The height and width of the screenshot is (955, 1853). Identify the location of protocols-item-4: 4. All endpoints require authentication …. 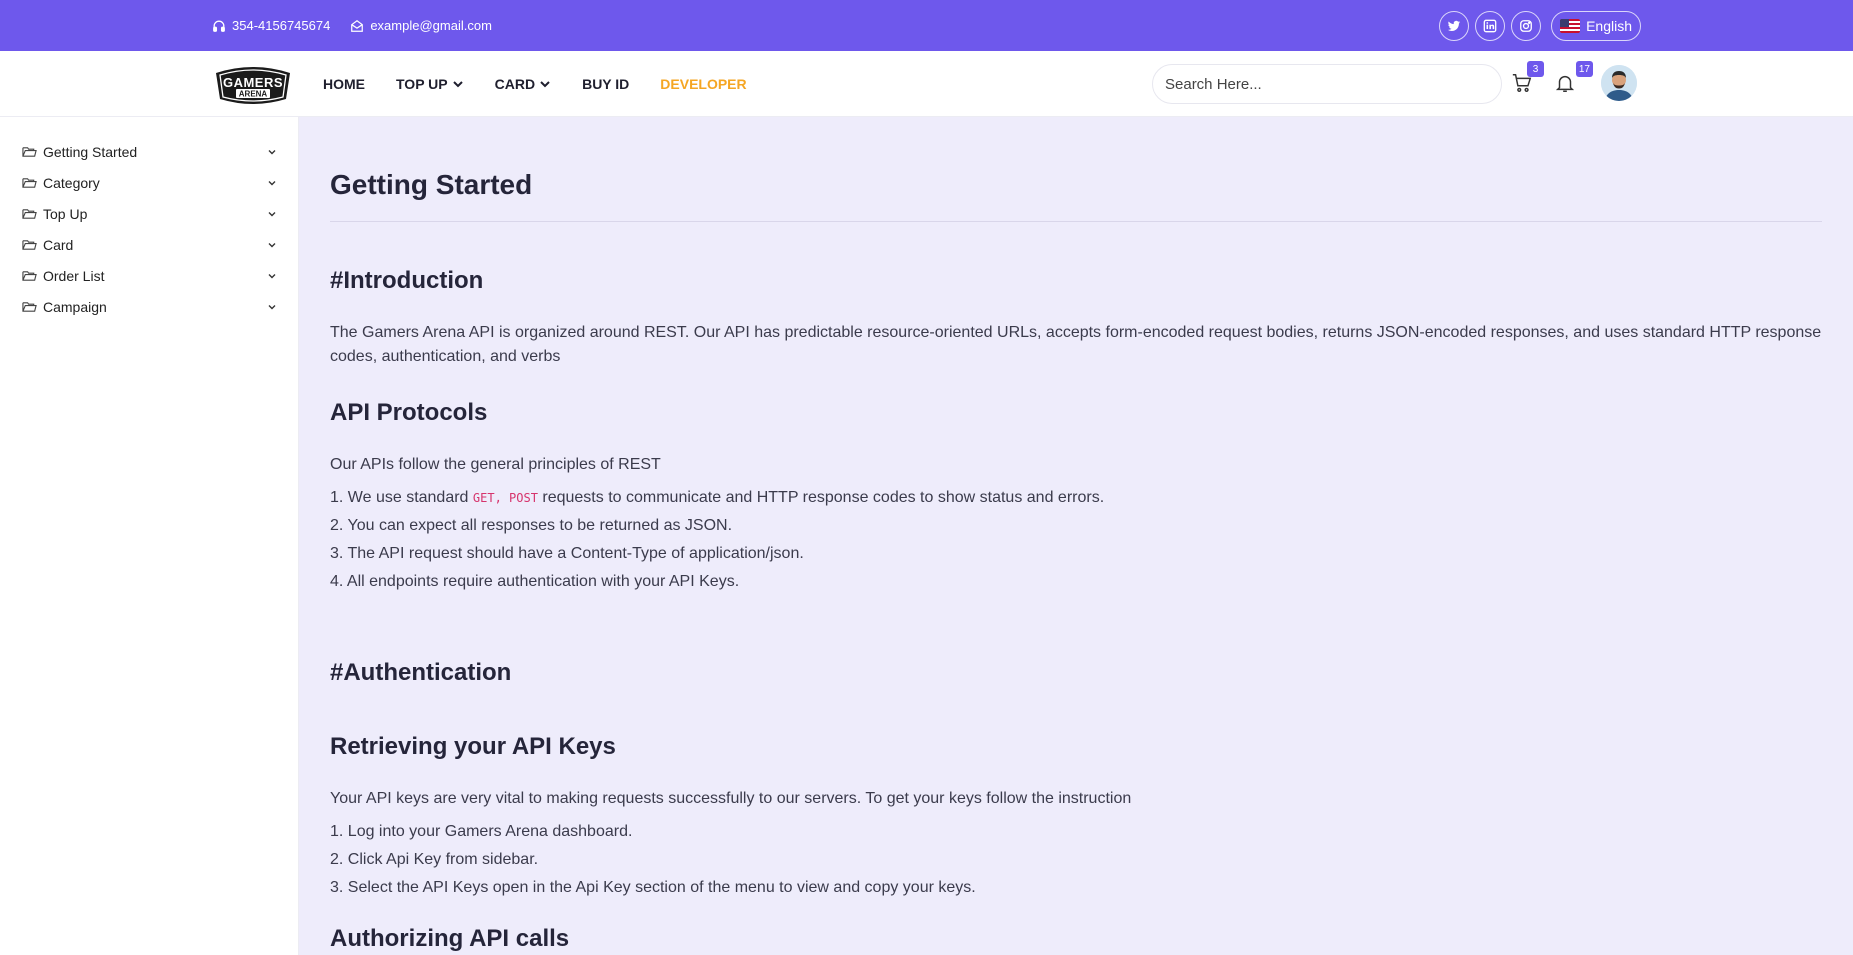
(535, 581).